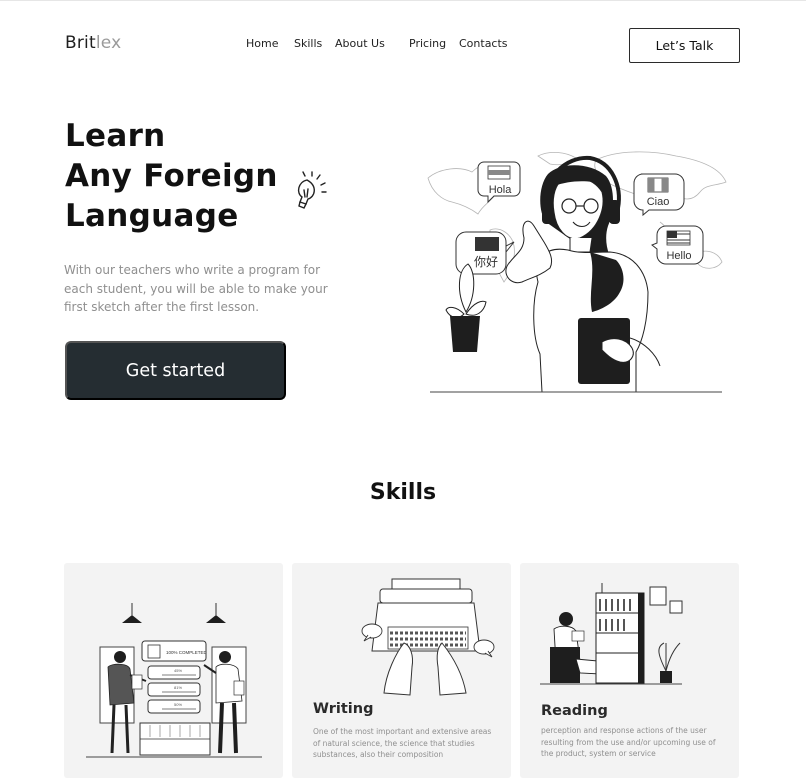 This screenshot has width=806, height=778. What do you see at coordinates (312, 190) in the screenshot?
I see `lightbulb-icon` at bounding box center [312, 190].